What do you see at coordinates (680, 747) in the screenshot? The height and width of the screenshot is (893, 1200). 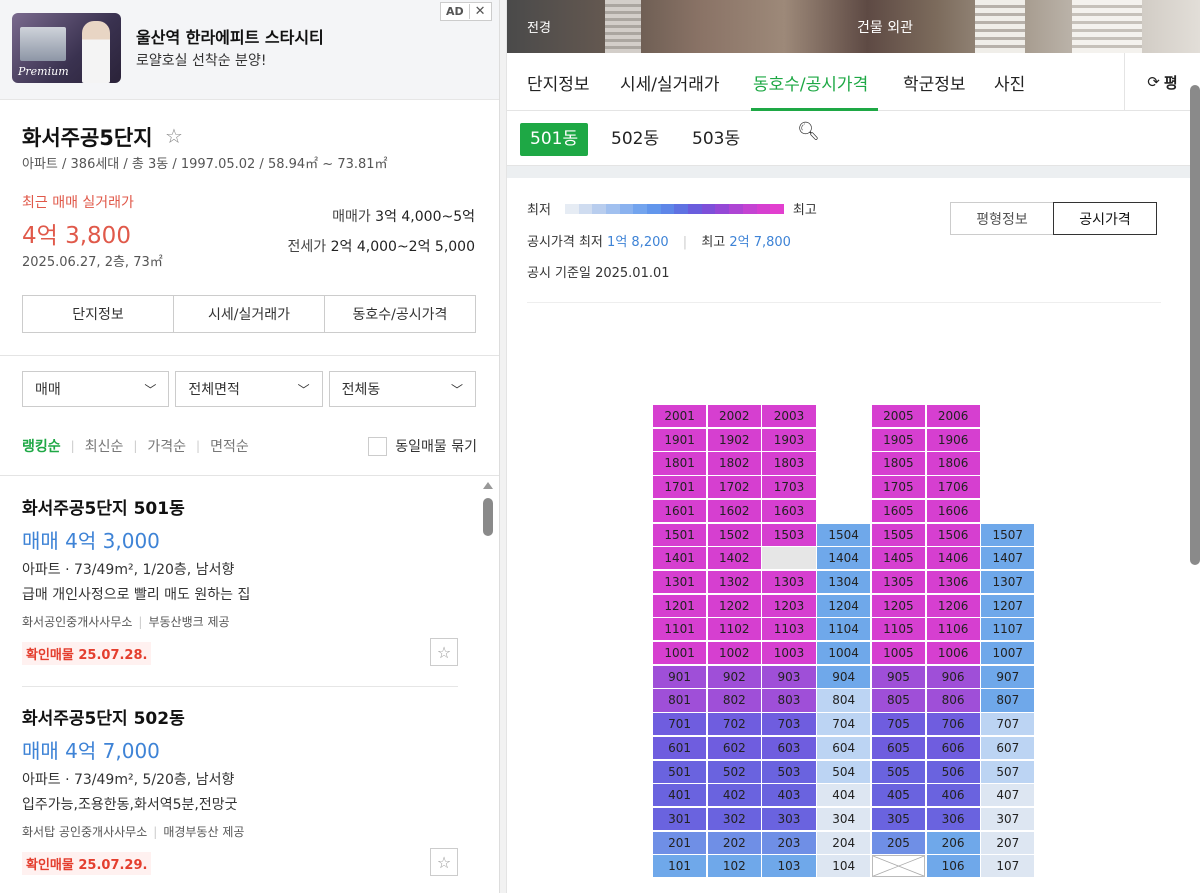 I see `unit-cell-601: 601` at bounding box center [680, 747].